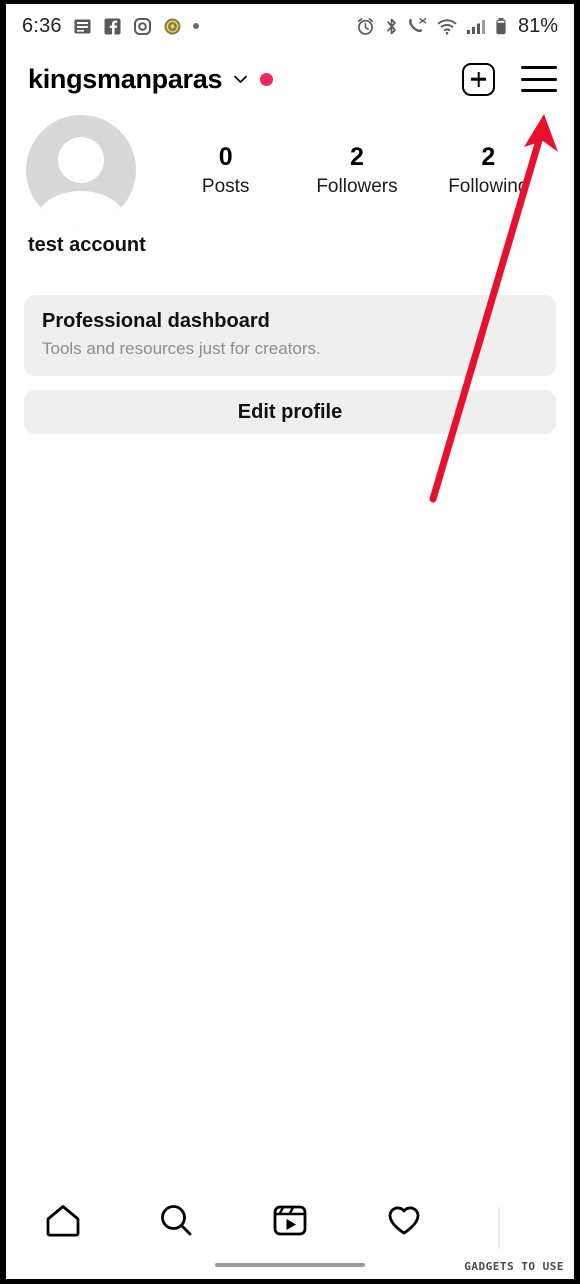 The height and width of the screenshot is (1284, 580). What do you see at coordinates (240, 79) in the screenshot?
I see `chevron-down-icon` at bounding box center [240, 79].